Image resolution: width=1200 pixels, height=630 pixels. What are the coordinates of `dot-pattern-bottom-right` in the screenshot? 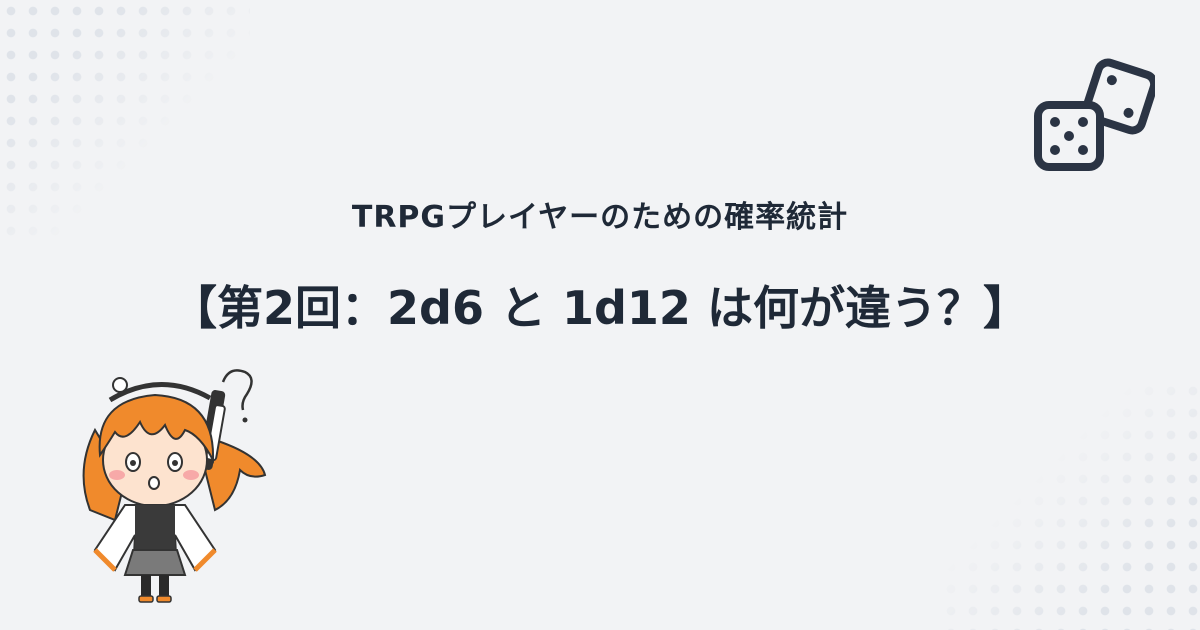 It's located at (1070, 505).